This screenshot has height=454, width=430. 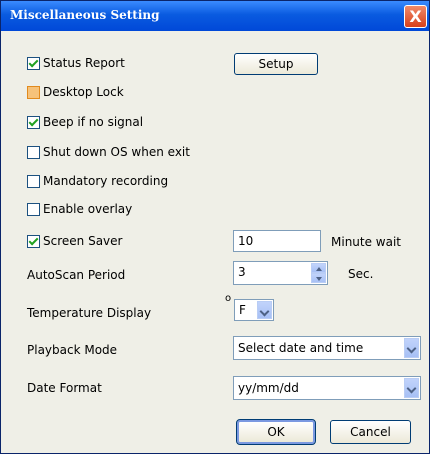 I want to click on checkbox-label: Shut down OS when exit, so click(x=116, y=152).